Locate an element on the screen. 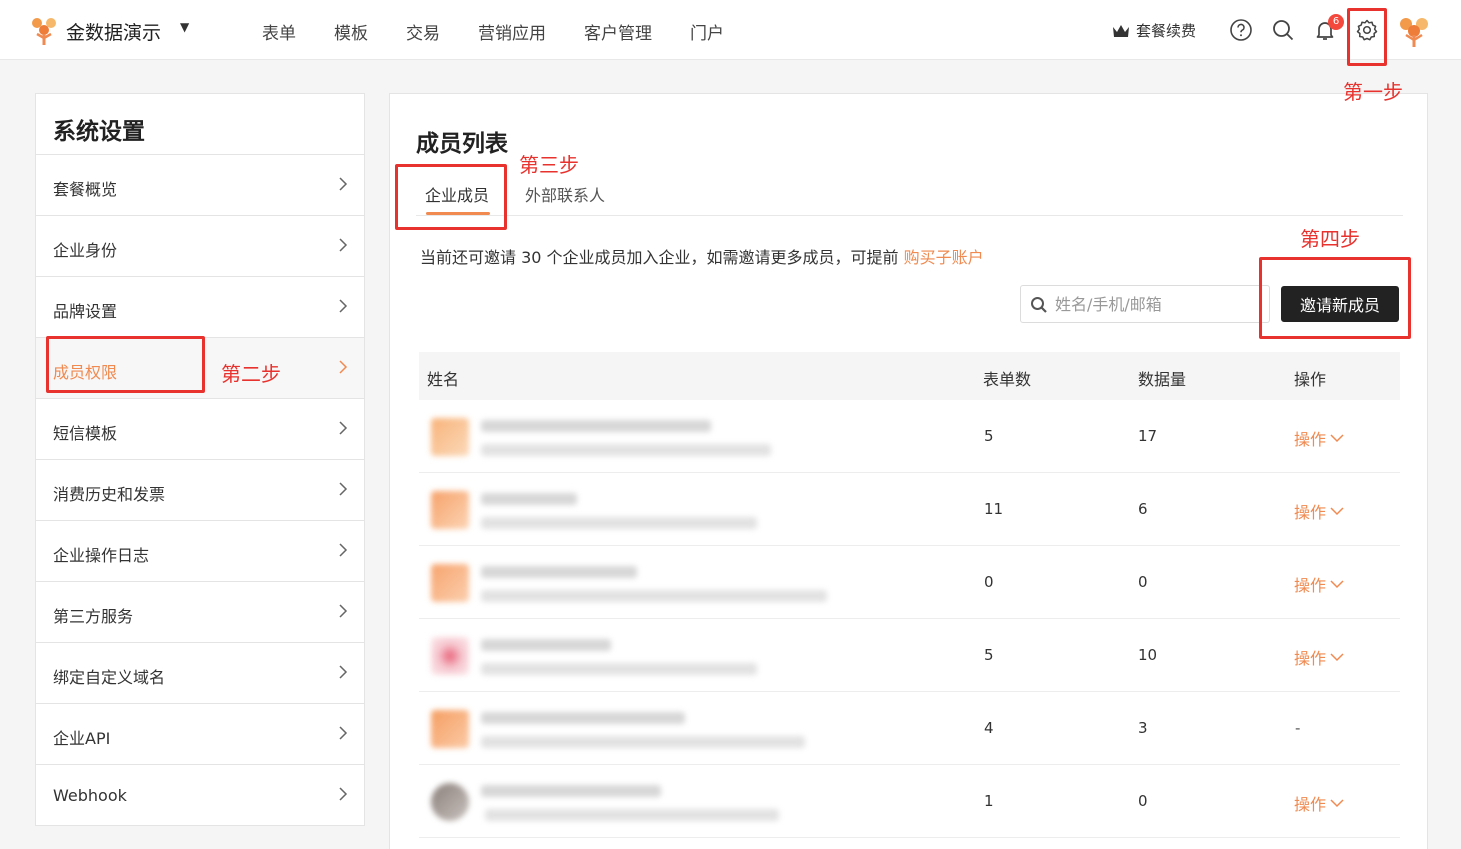 Image resolution: width=1461 pixels, height=849 pixels. nav-item-transactions: 交易 is located at coordinates (423, 31).